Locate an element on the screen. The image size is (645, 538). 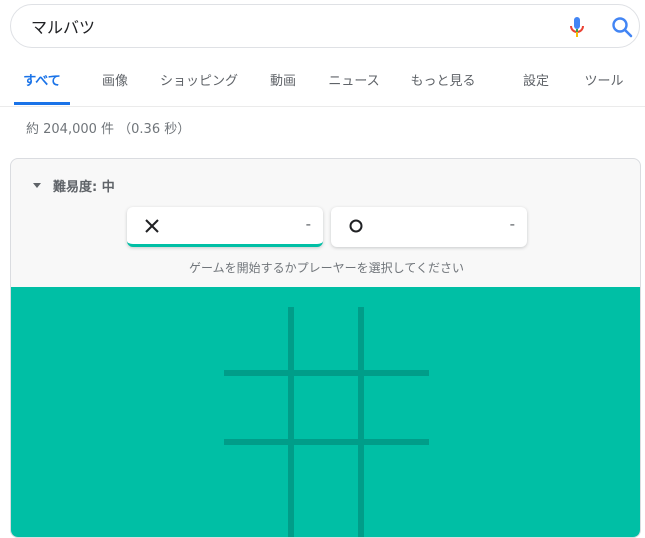
difficulty-dropdown: 難易度: 中 is located at coordinates (74, 185).